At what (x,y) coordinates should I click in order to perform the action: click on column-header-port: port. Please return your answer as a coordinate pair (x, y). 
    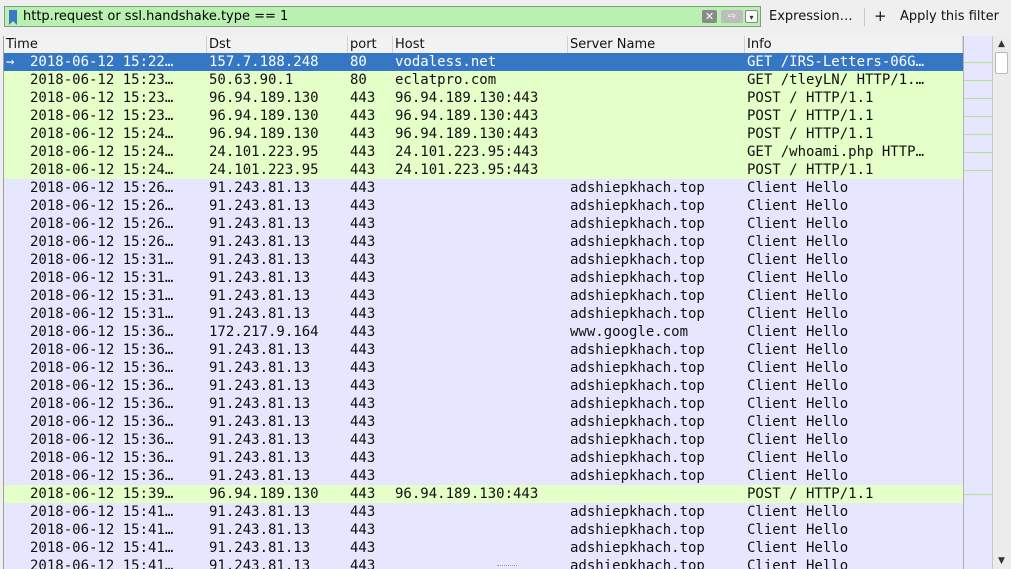
    Looking at the image, I should click on (370, 44).